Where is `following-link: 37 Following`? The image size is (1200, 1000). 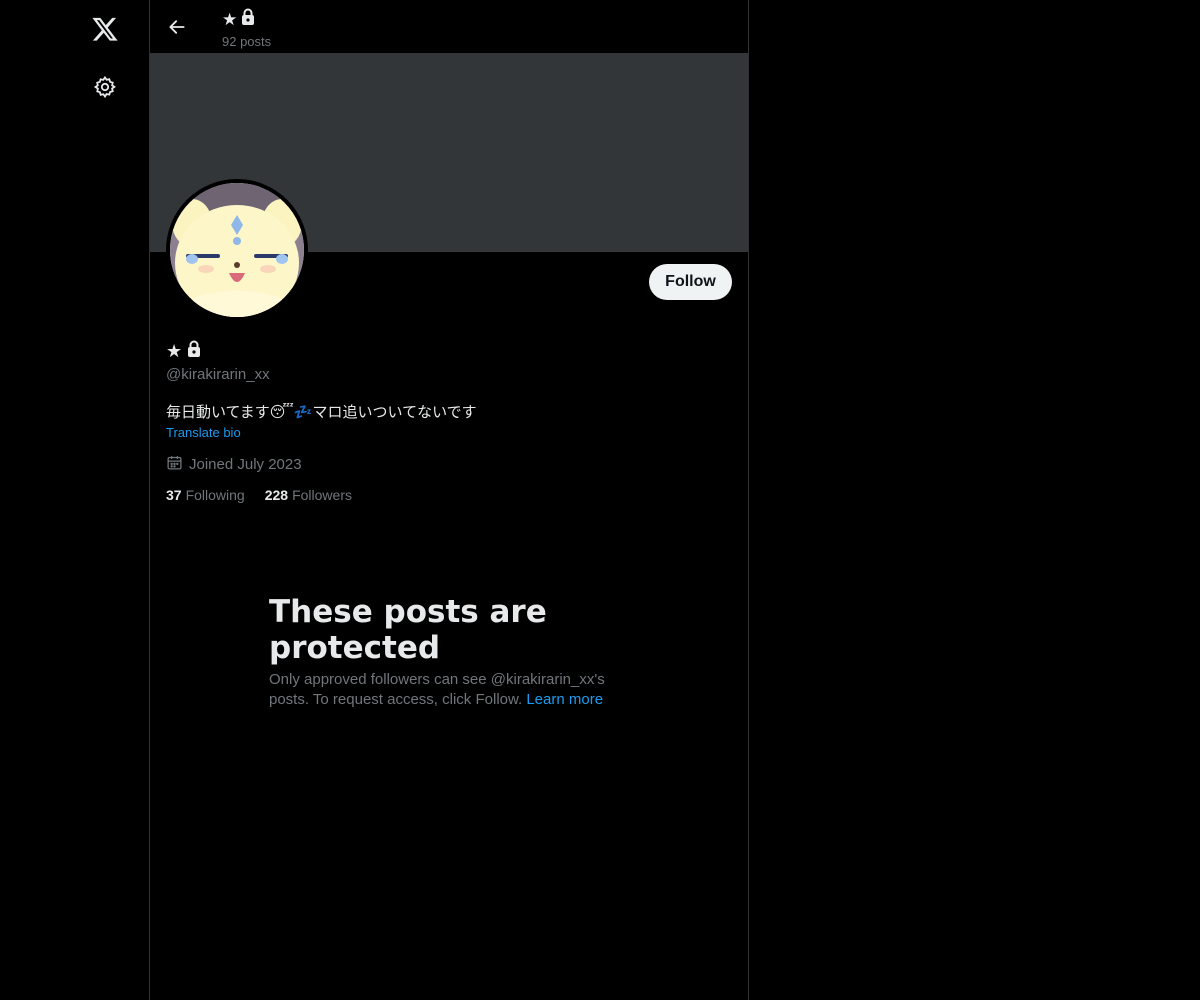
following-link: 37 Following is located at coordinates (205, 495).